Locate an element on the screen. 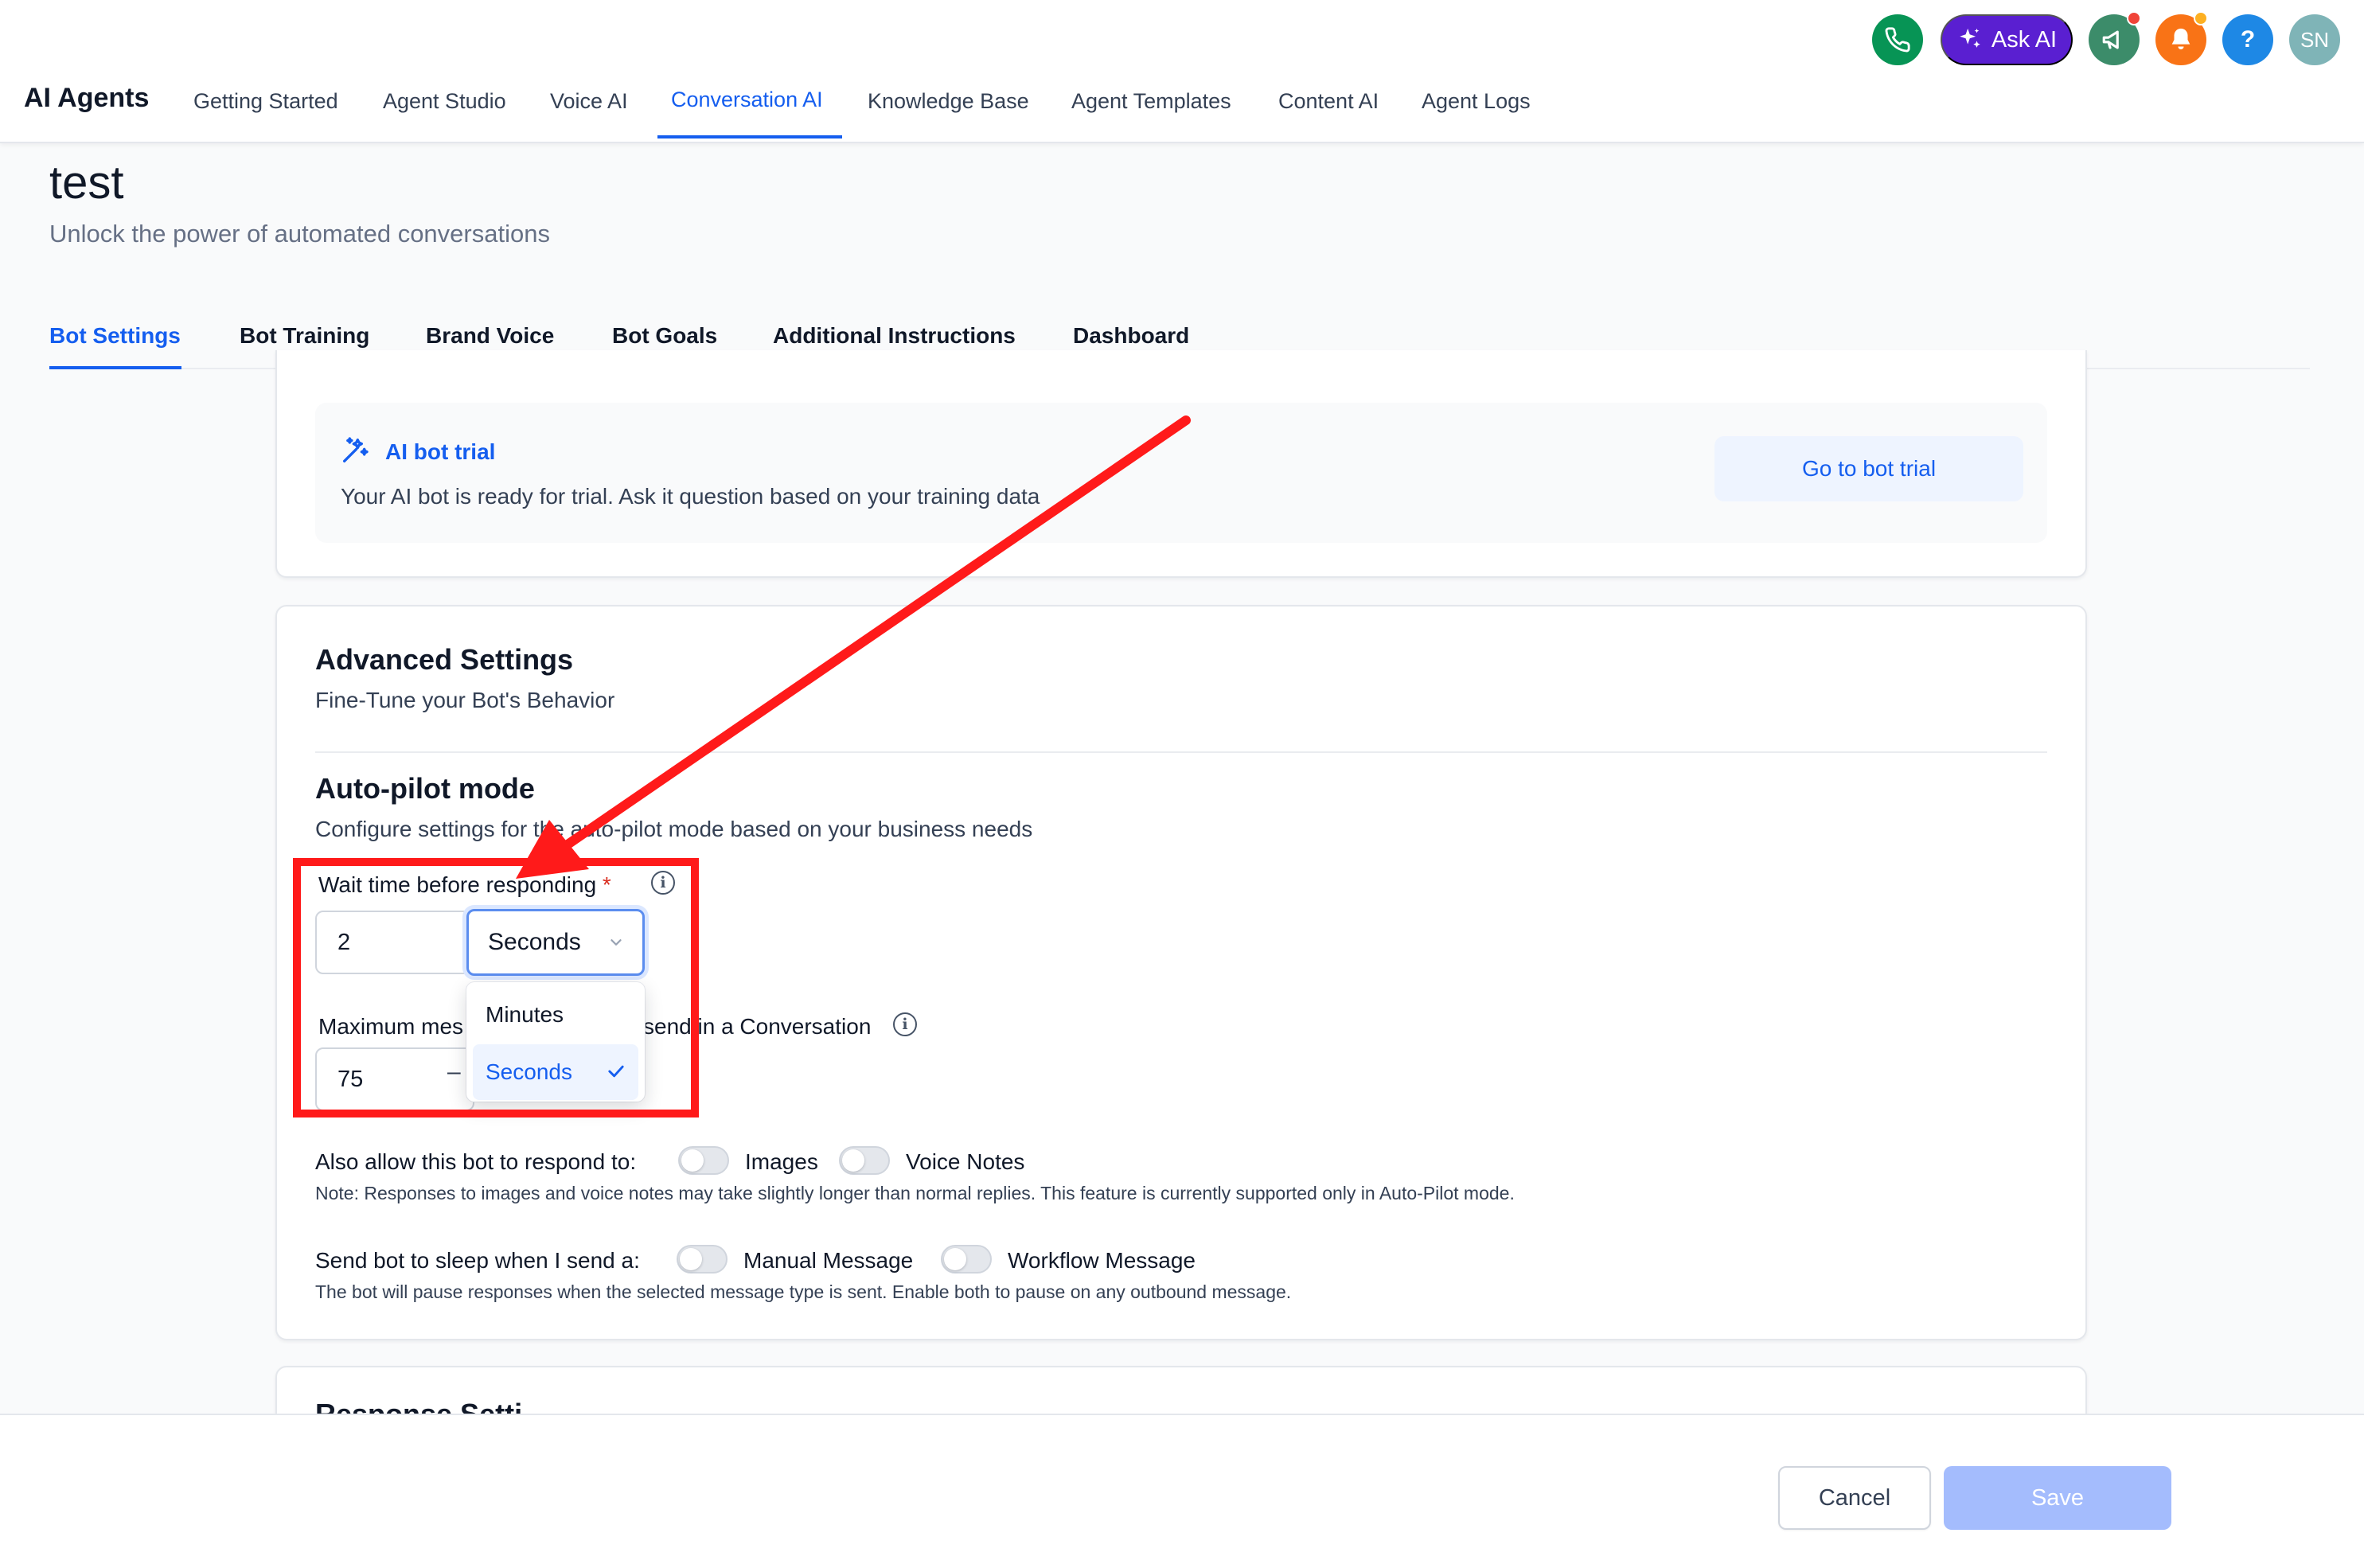  advanced-settings-subtitle: Fine-Tune your Bot's Behavior is located at coordinates (465, 700).